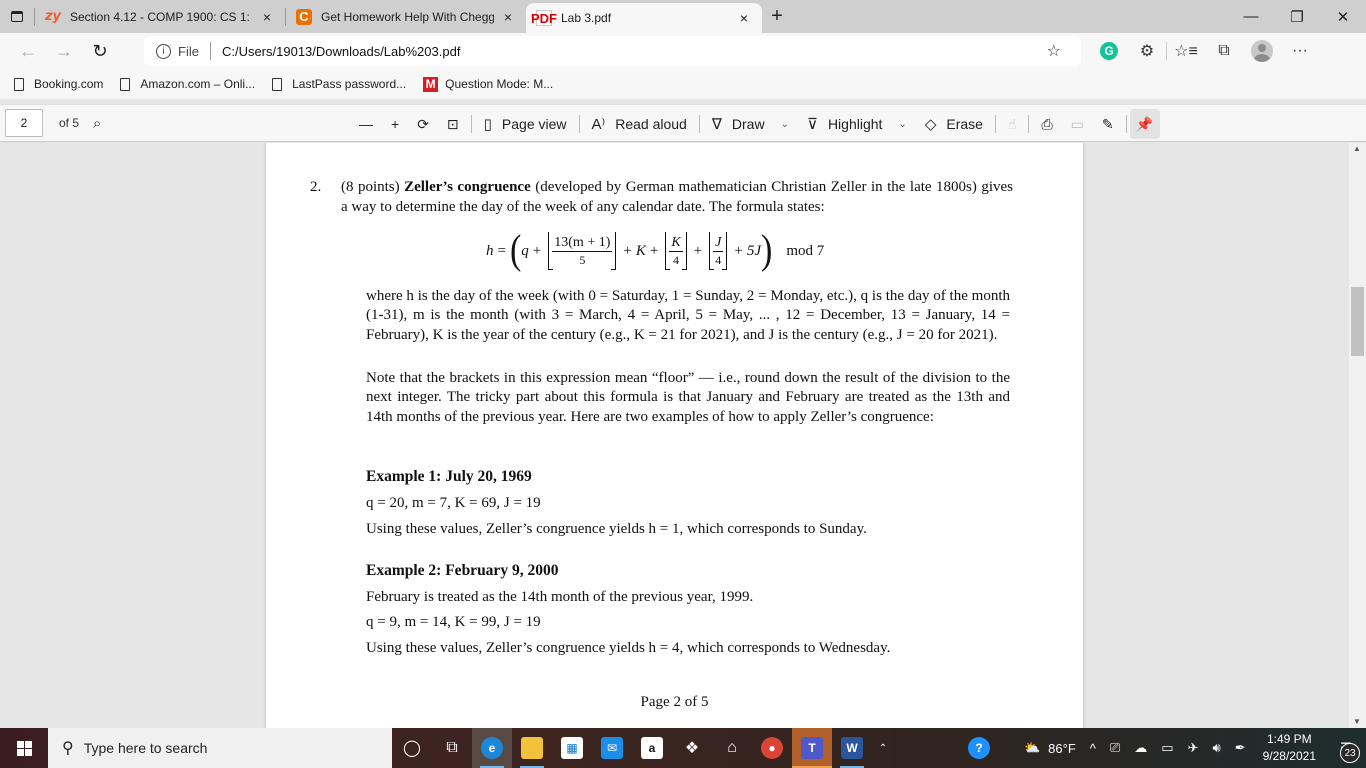  I want to click on info-icon: i, so click(163, 51).